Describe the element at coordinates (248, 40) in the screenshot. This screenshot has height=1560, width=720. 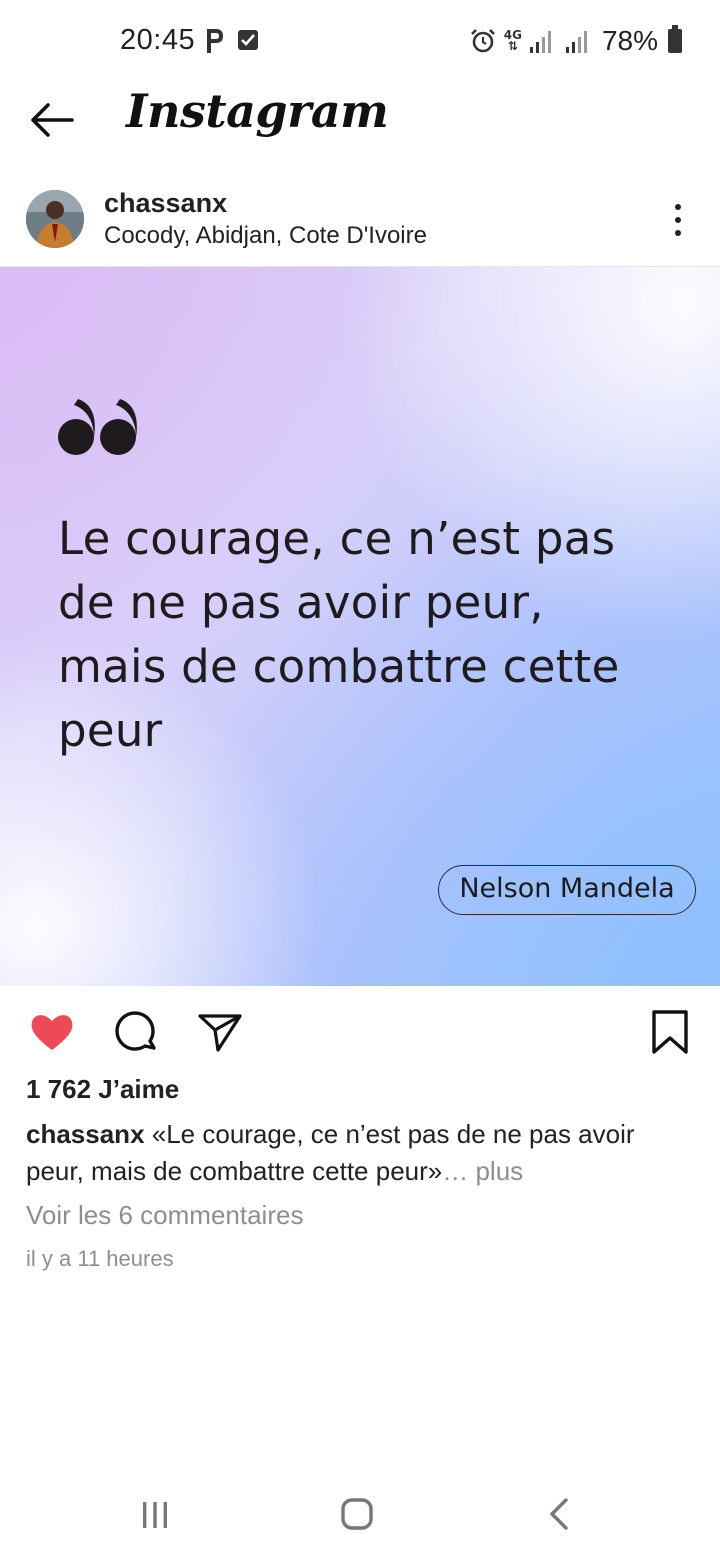
I see `checkbox-notification-icon` at that location.